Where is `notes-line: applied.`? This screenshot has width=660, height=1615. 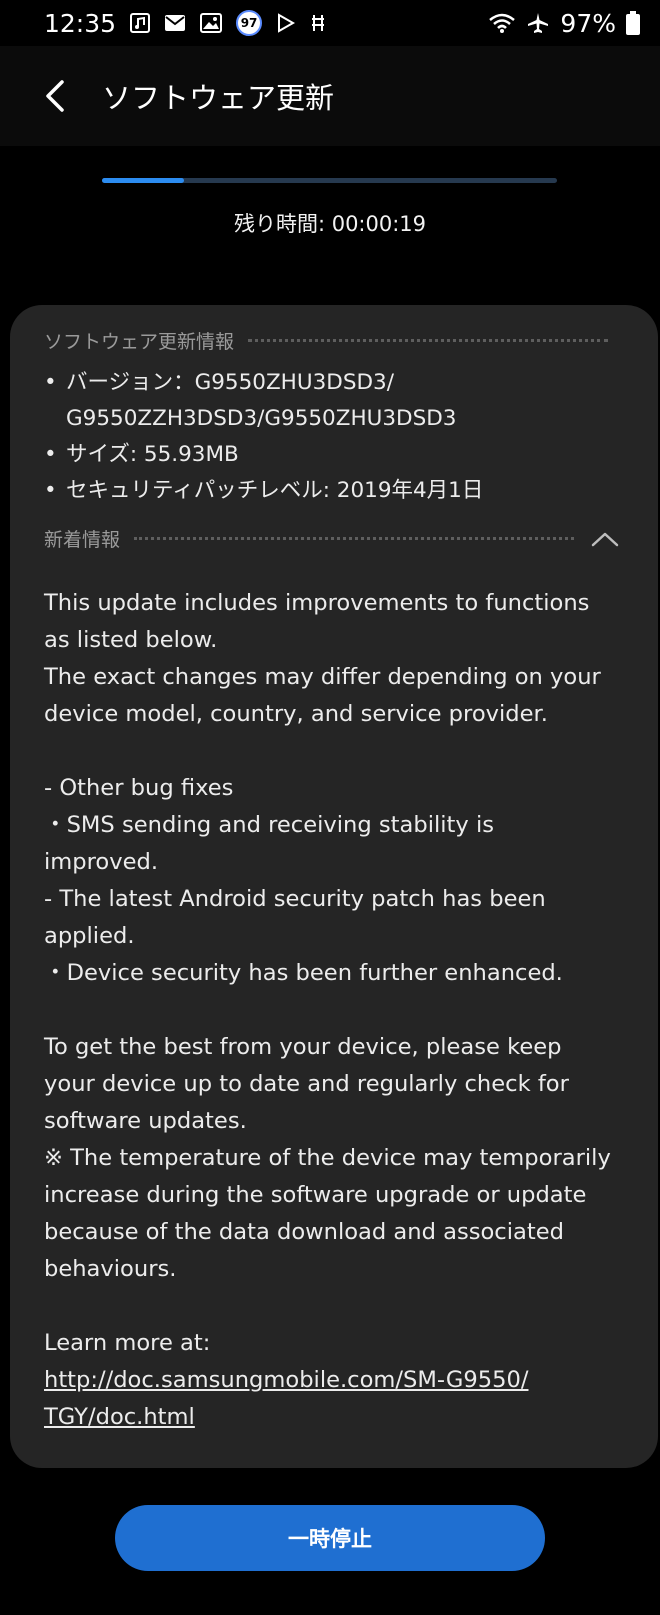
notes-line: applied. is located at coordinates (89, 936).